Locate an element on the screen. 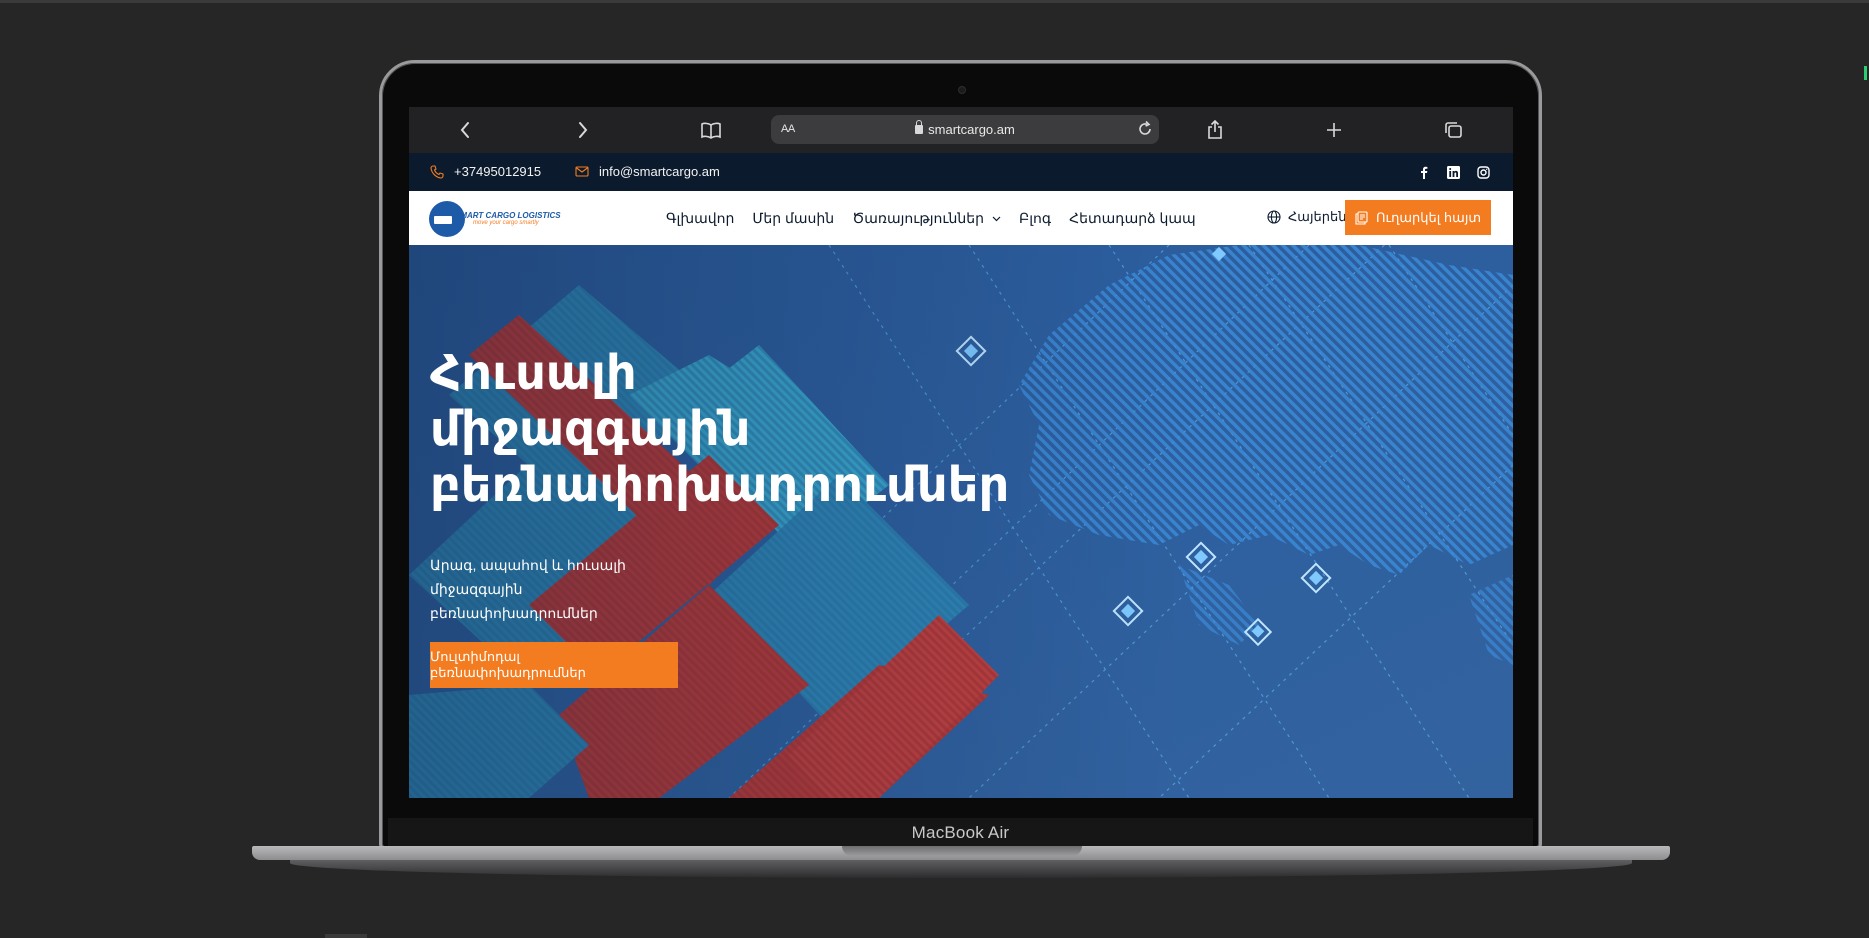 The height and width of the screenshot is (938, 1869). language-switcher: Հայերեն is located at coordinates (1306, 217).